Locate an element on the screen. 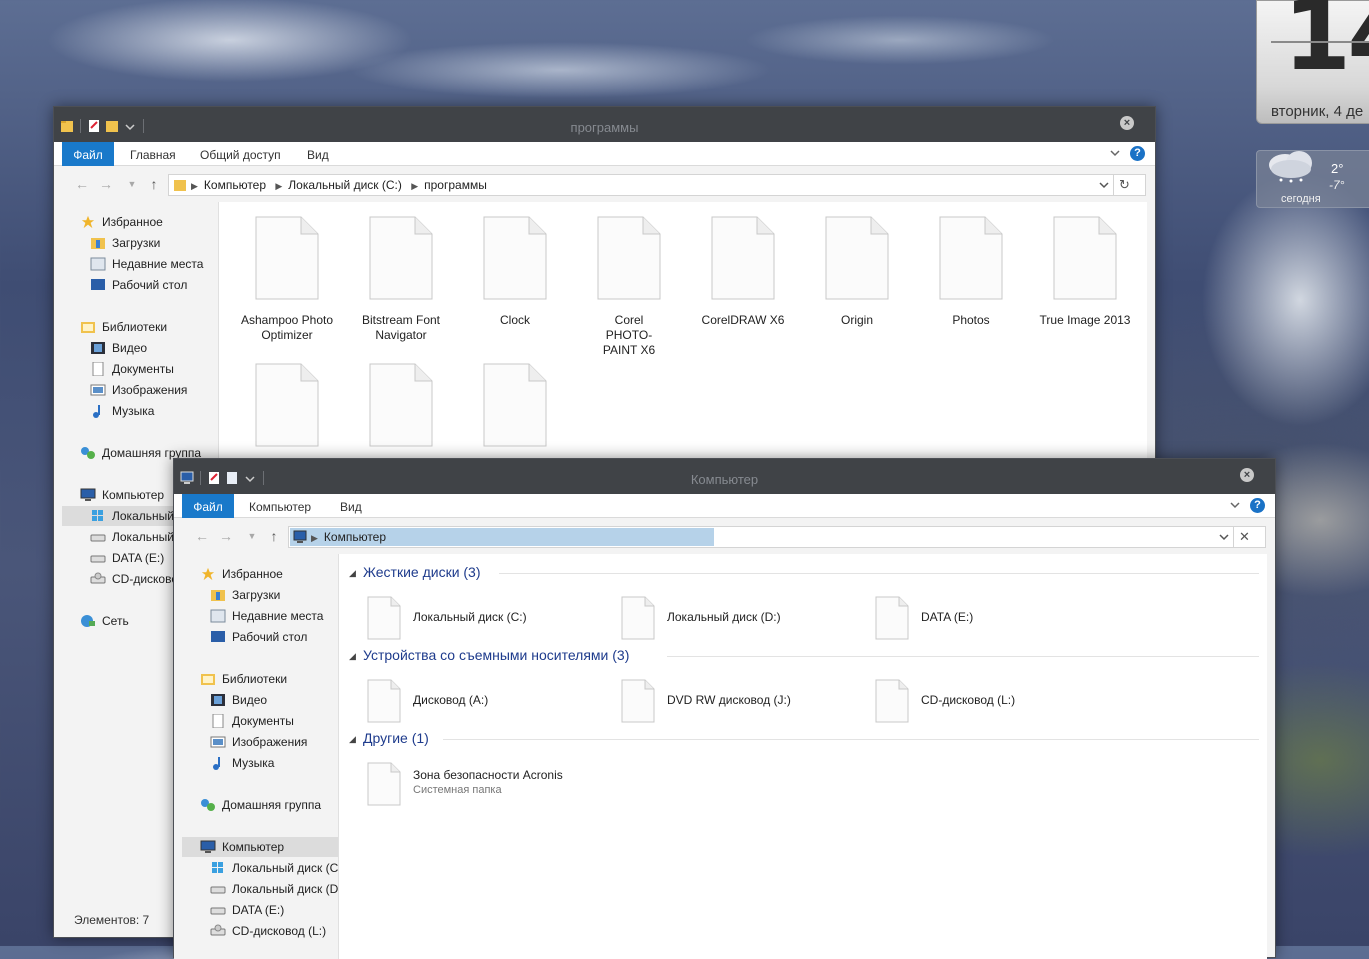 This screenshot has width=1369, height=959. hard-drive-icon is located at coordinates (218, 890).